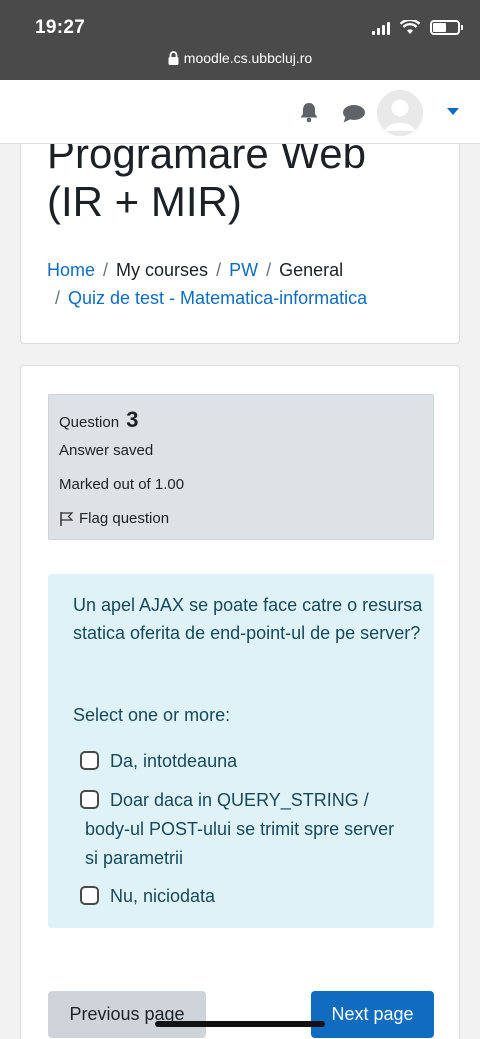 The image size is (480, 1039). What do you see at coordinates (152, 715) in the screenshot?
I see `select-one-or-more-label: Select one or more:` at bounding box center [152, 715].